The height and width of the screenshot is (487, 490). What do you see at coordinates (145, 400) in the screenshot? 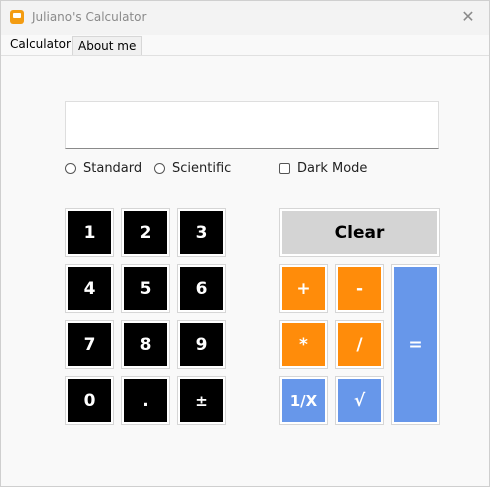
I see `decimal-point-button: .` at bounding box center [145, 400].